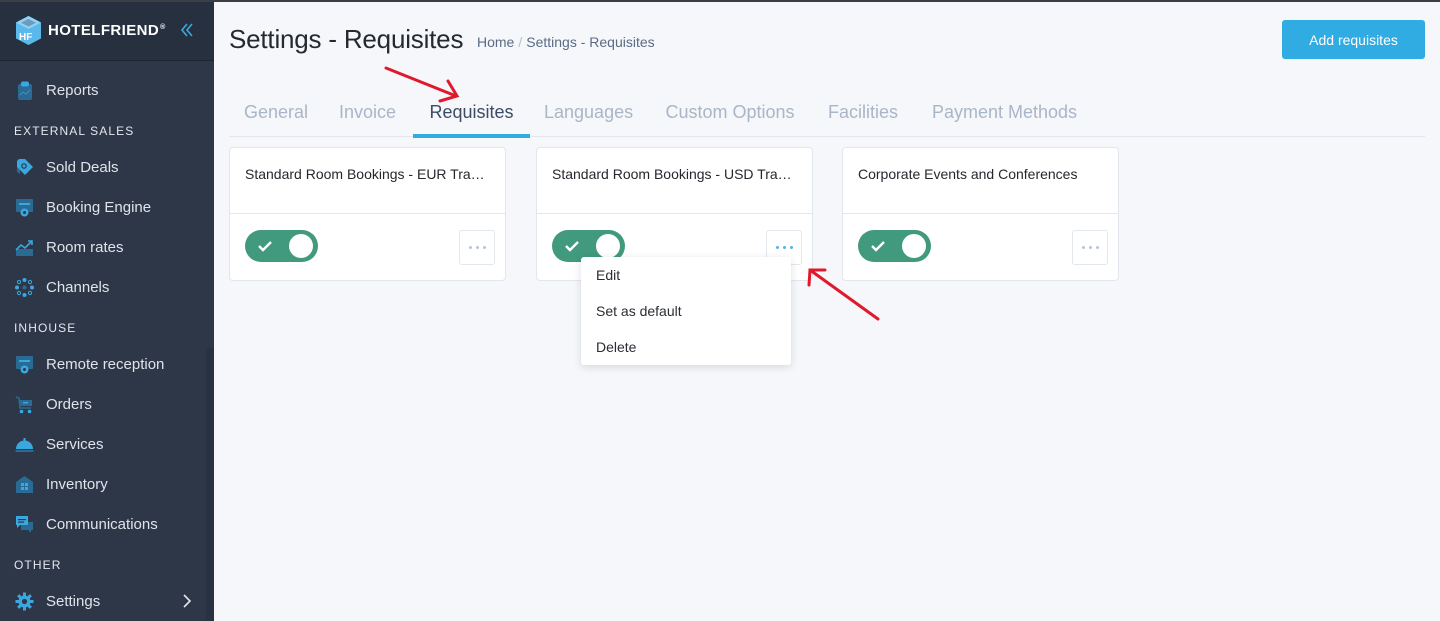  I want to click on sidebar-item-label: Inventory, so click(77, 484).